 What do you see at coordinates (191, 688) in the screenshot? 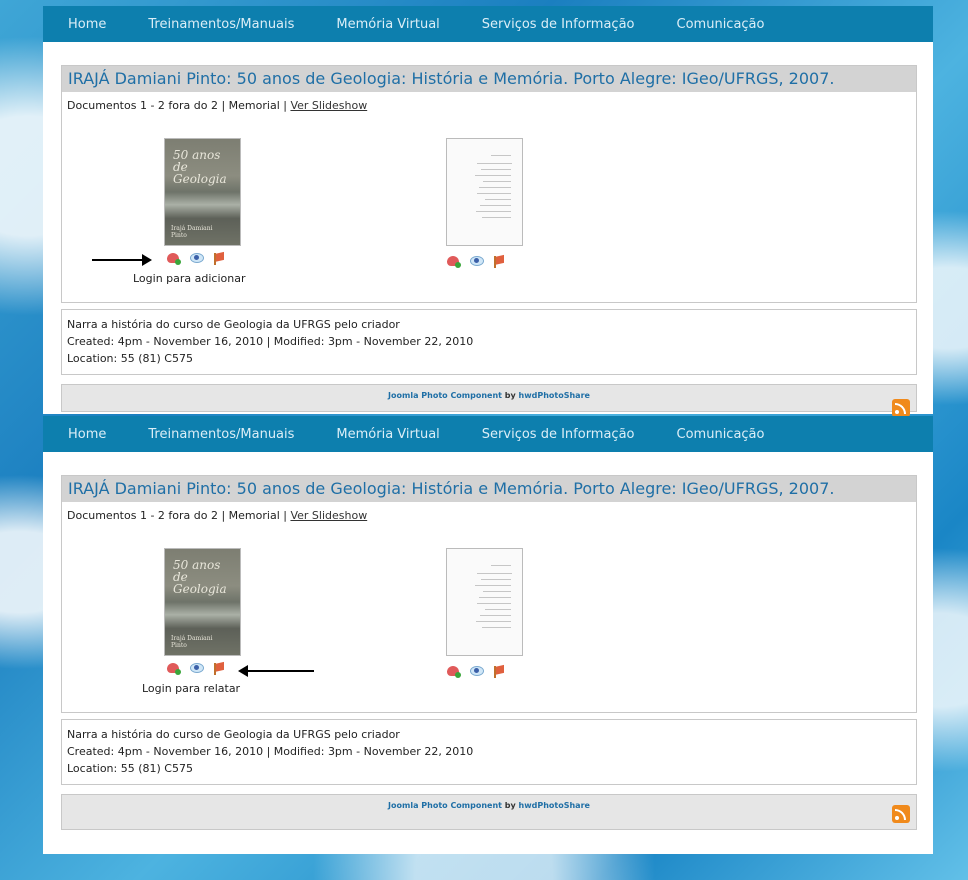
I see `login-tooltip: Login para relatar` at bounding box center [191, 688].